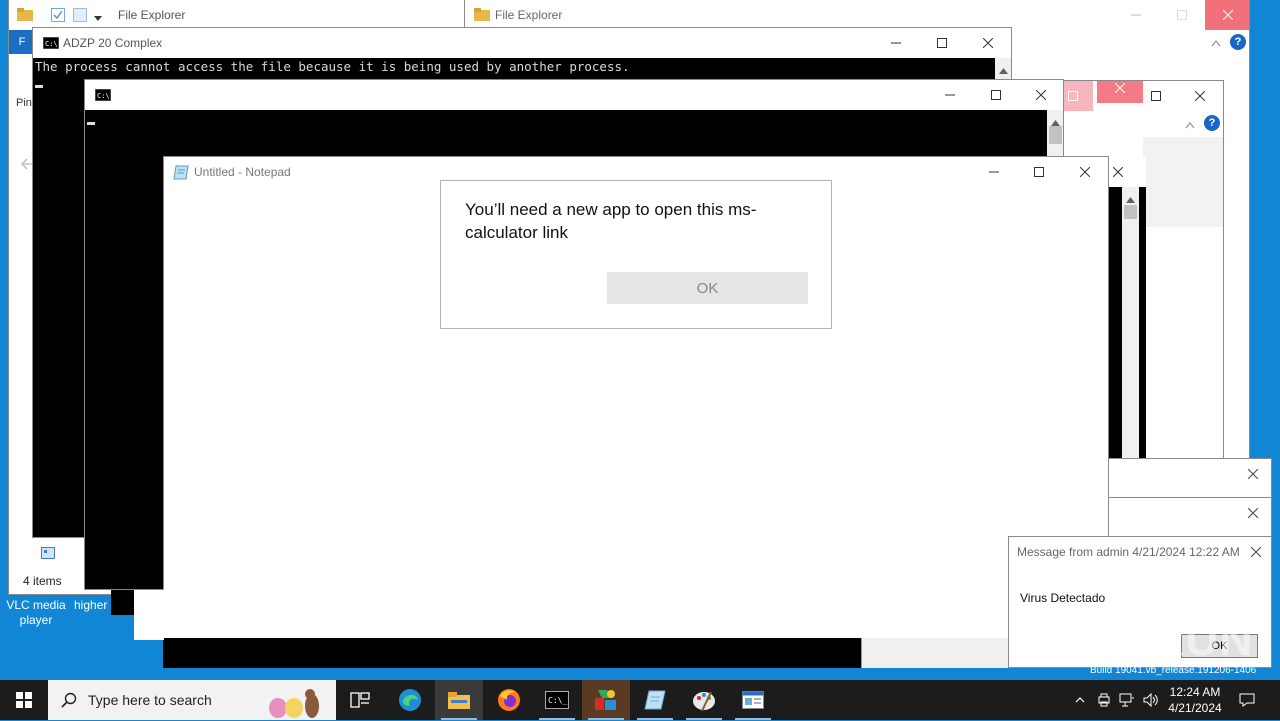  I want to click on desktop-icon-label: higher, so click(91, 605).